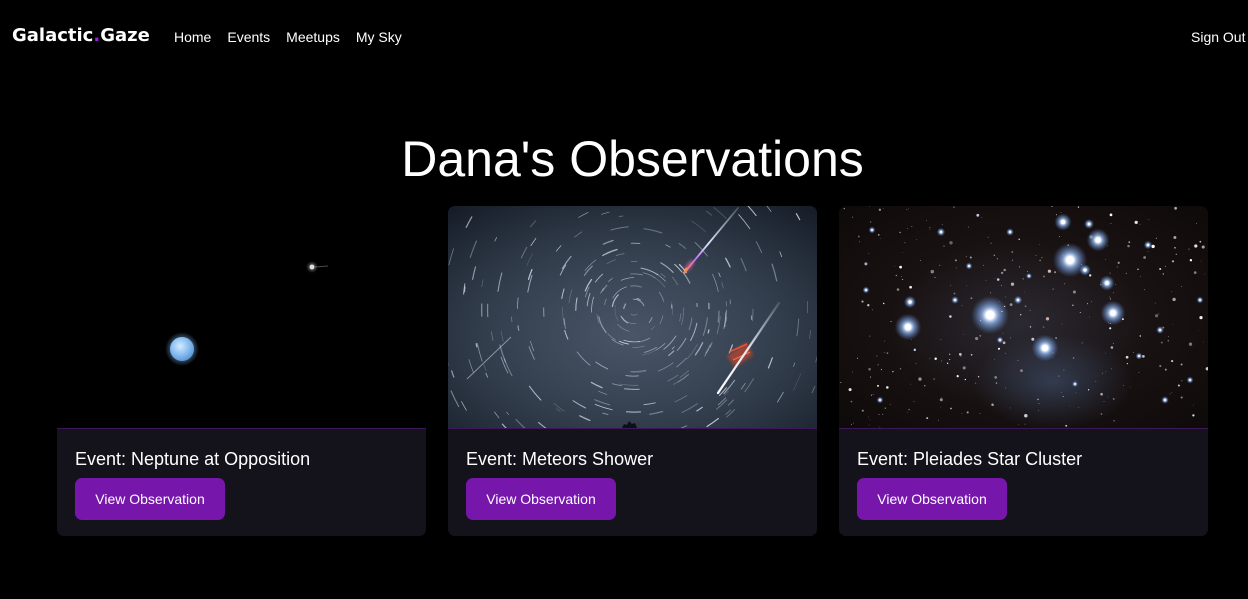  Describe the element at coordinates (248, 37) in the screenshot. I see `nav-link-events: Events` at that location.